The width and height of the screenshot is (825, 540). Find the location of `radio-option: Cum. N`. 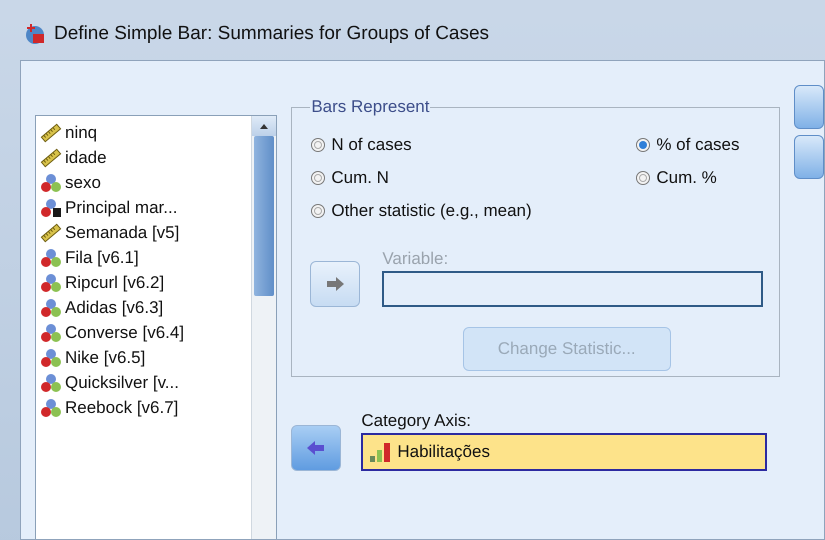

radio-option: Cum. N is located at coordinates (473, 178).